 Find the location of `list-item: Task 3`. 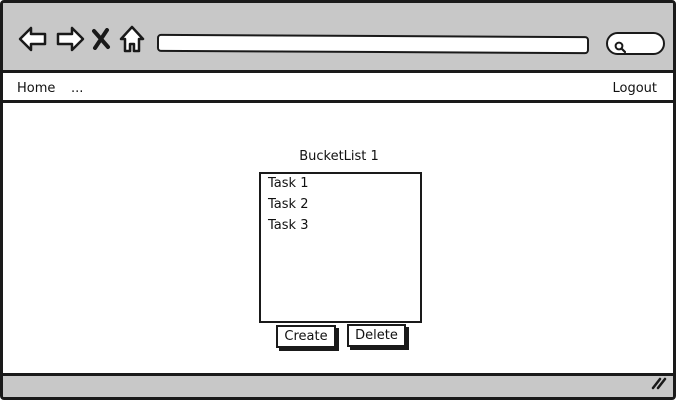

list-item: Task 3 is located at coordinates (288, 225).